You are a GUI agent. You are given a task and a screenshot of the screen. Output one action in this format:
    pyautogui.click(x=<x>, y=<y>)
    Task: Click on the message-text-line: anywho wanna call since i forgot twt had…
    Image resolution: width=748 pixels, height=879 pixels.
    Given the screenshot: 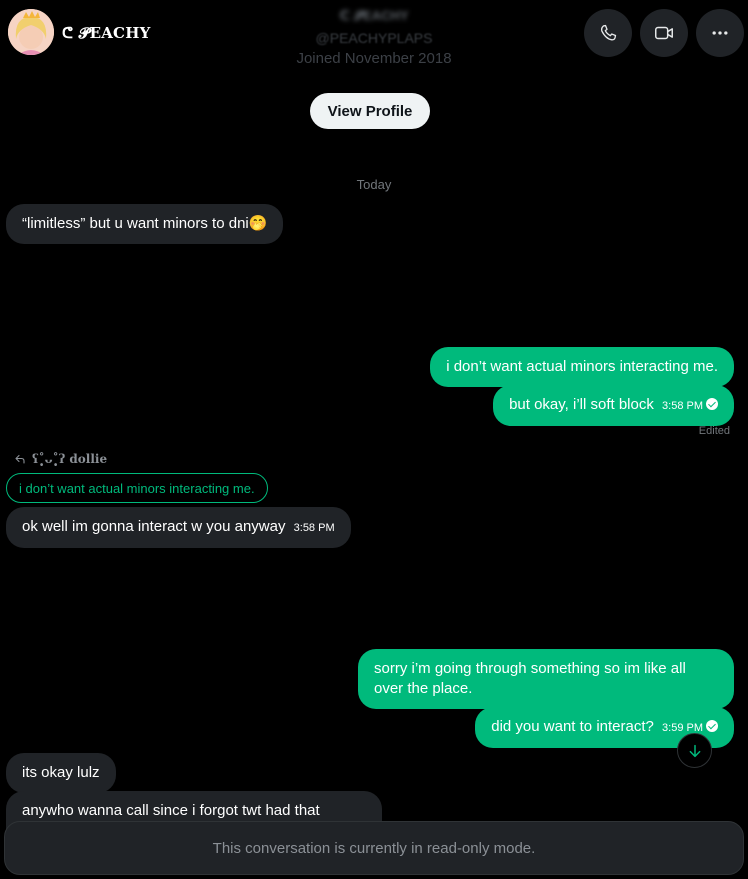 What is the action you would take?
    pyautogui.click(x=171, y=810)
    